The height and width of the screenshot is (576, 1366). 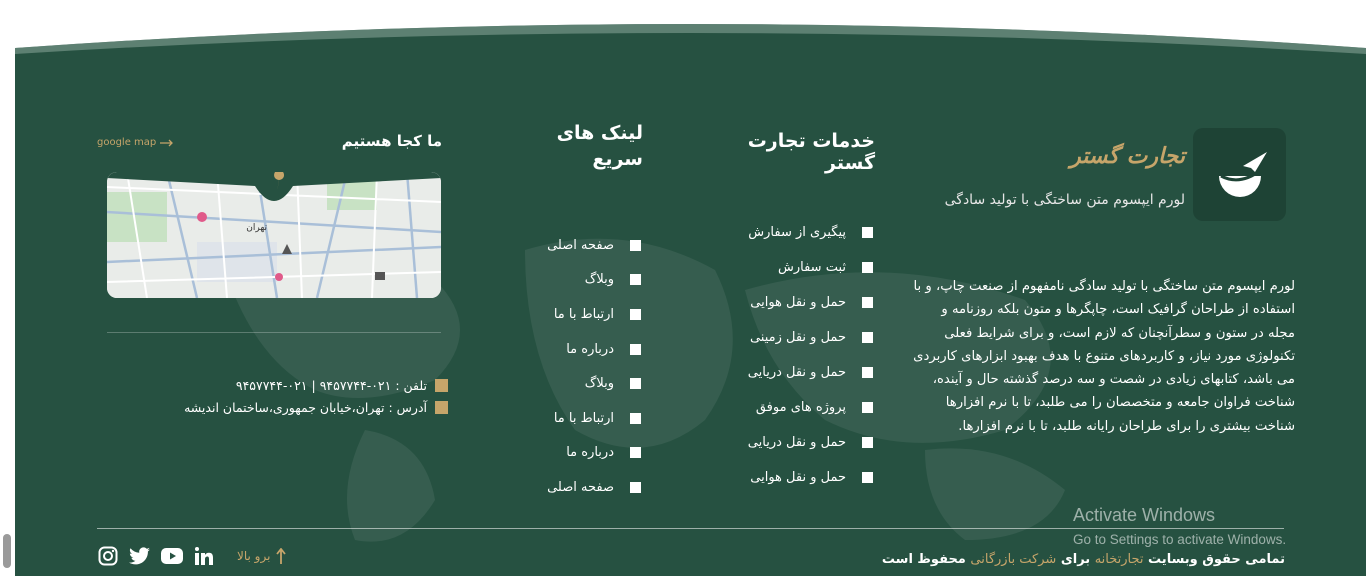 I want to click on copyright-text: برای, so click(x=1075, y=559).